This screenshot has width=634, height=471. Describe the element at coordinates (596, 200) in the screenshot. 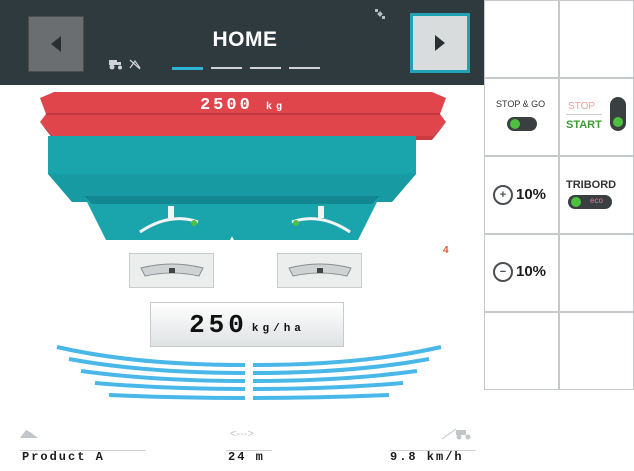

I see `eco-label: eco` at that location.